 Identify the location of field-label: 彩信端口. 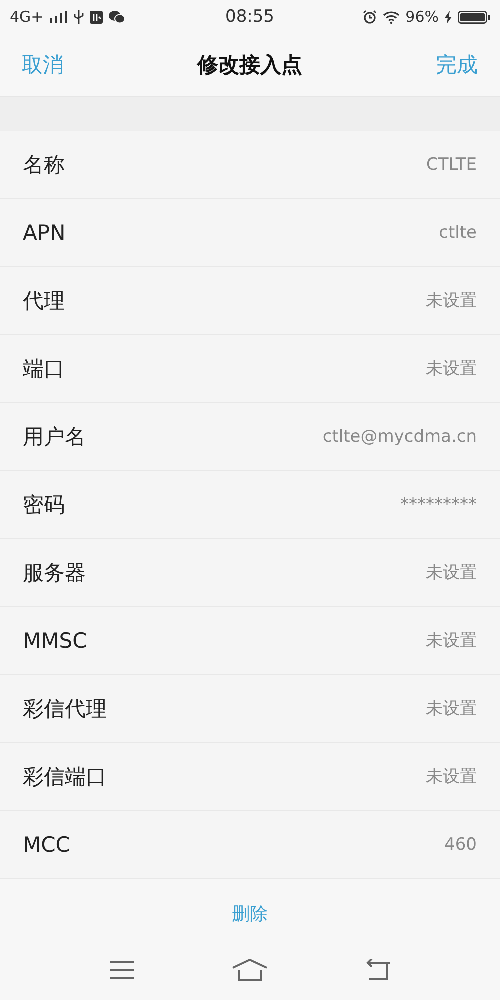
(65, 777).